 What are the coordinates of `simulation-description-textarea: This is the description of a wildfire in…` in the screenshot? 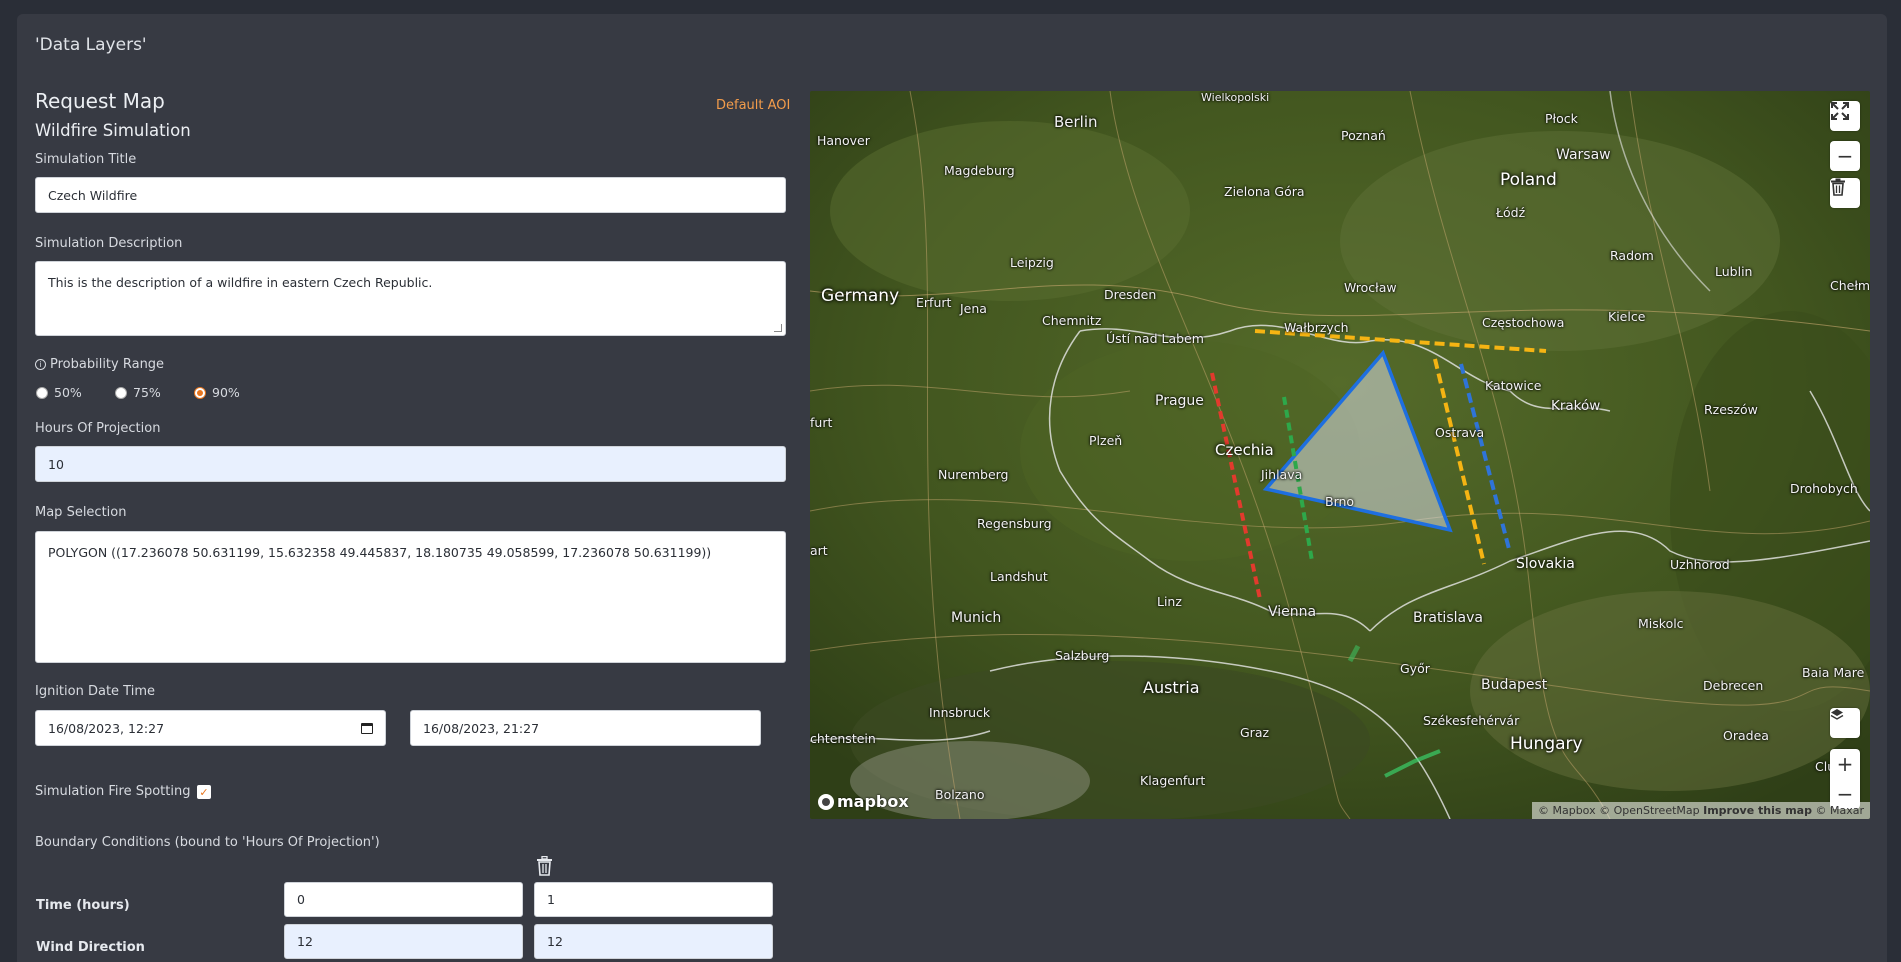 It's located at (410, 298).